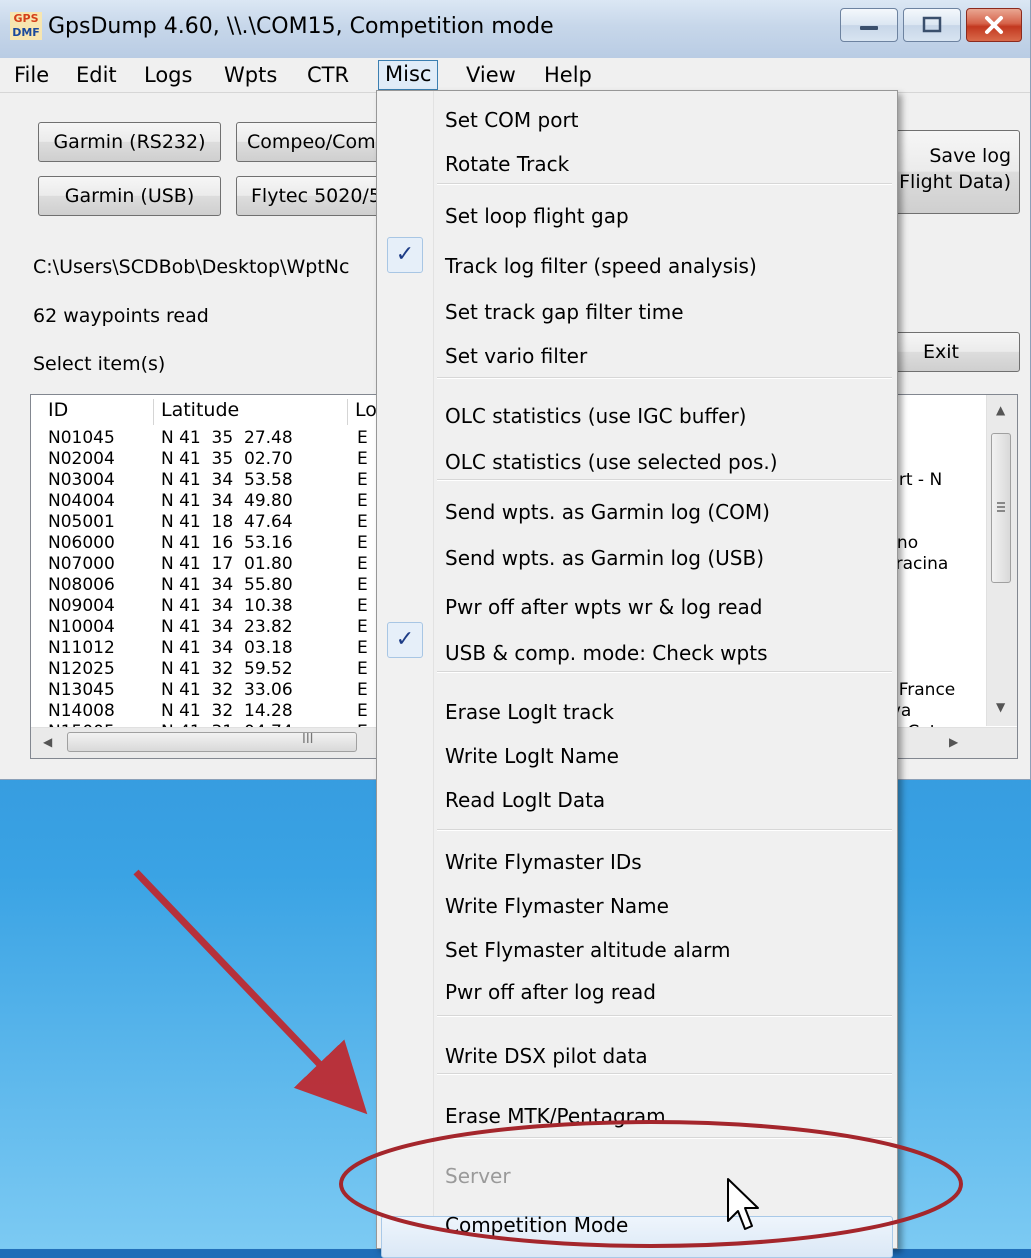 This screenshot has width=1031, height=1258. What do you see at coordinates (516, 356) in the screenshot?
I see `menu-item-set-vario-filter: Set vario filter` at bounding box center [516, 356].